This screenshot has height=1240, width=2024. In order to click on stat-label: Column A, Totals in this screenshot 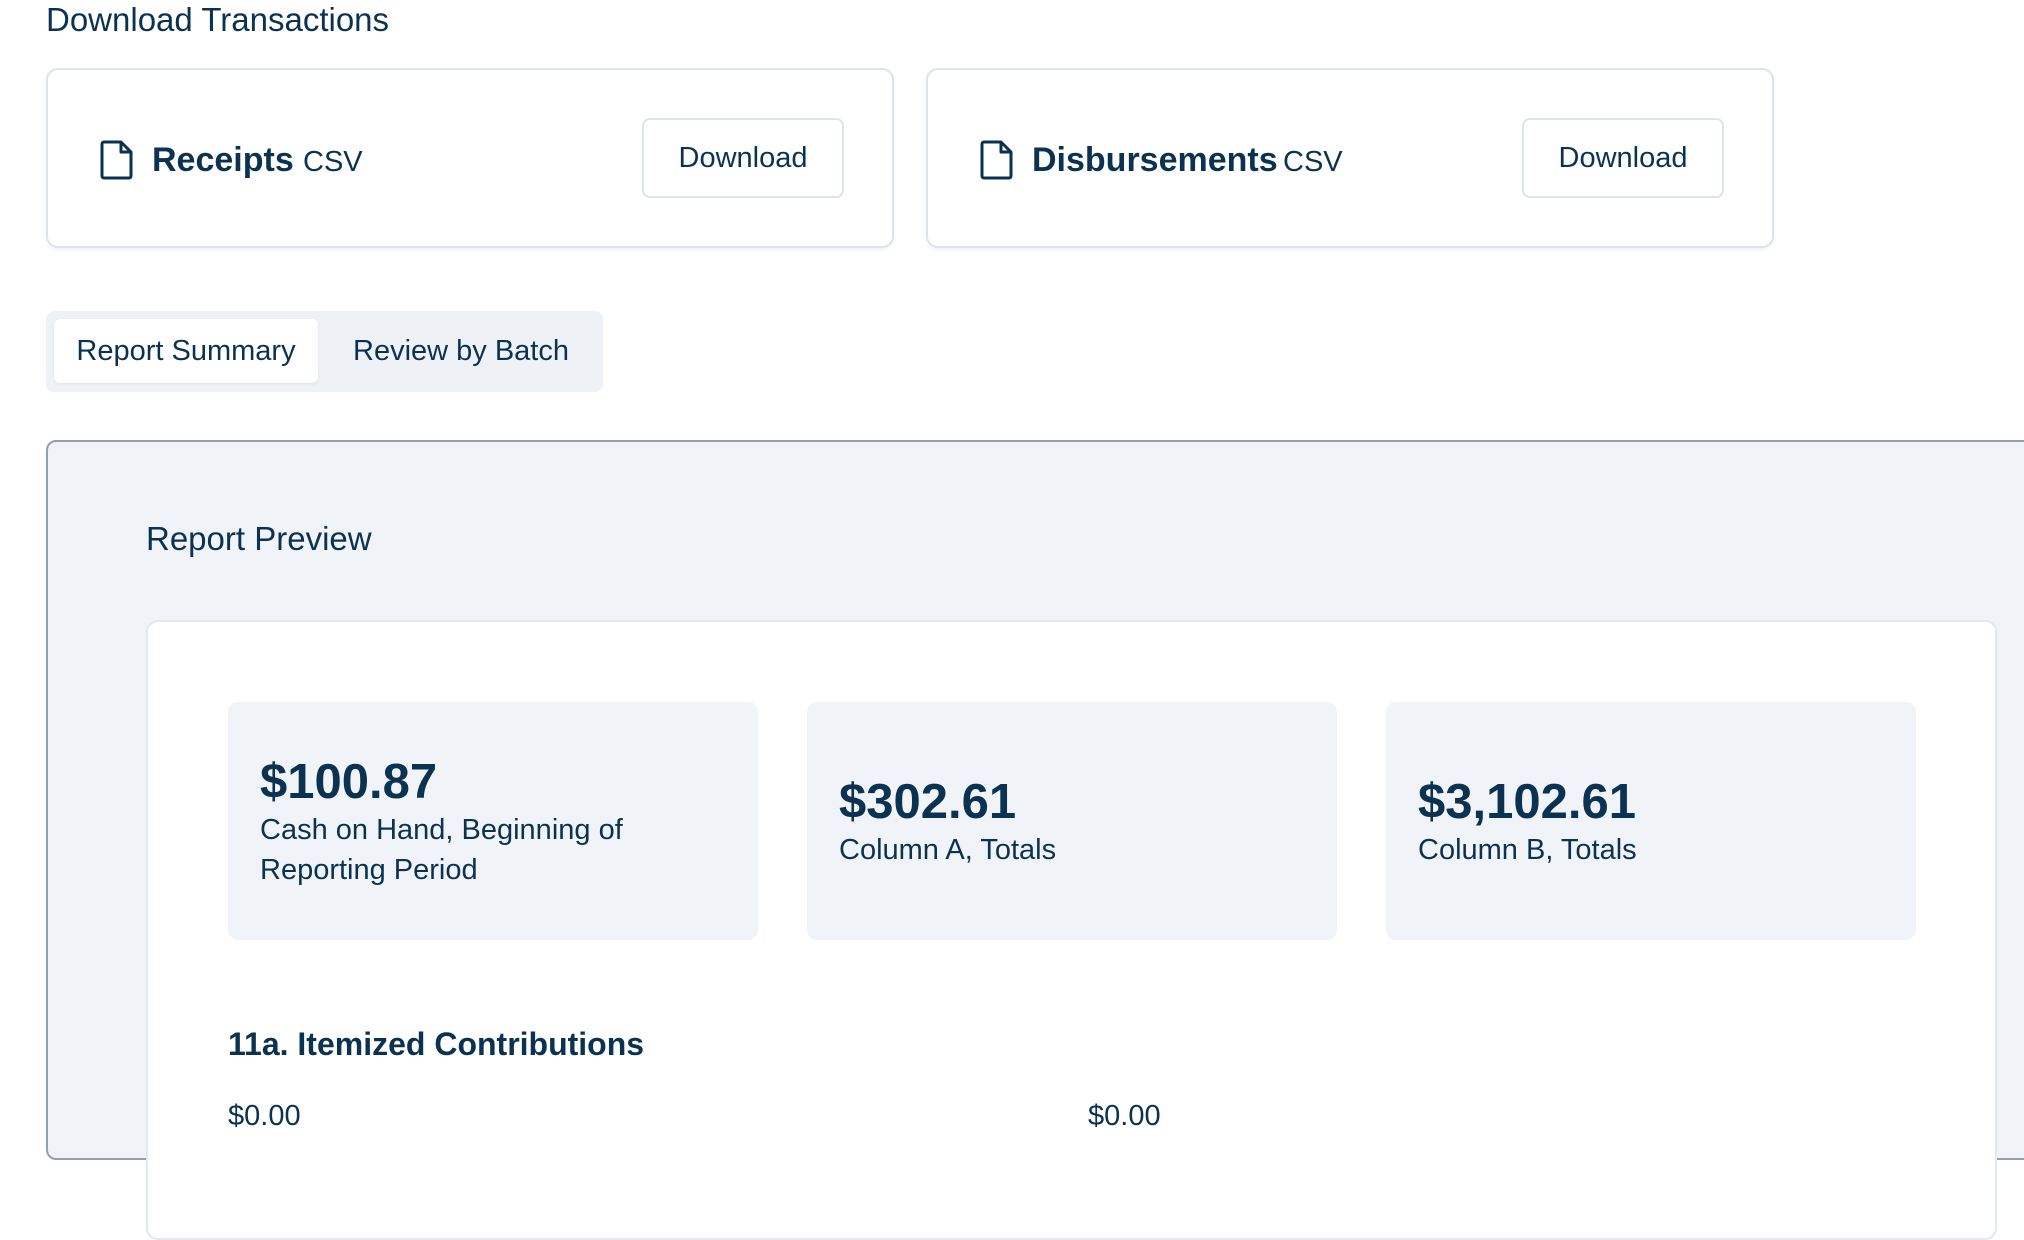, I will do `click(948, 850)`.